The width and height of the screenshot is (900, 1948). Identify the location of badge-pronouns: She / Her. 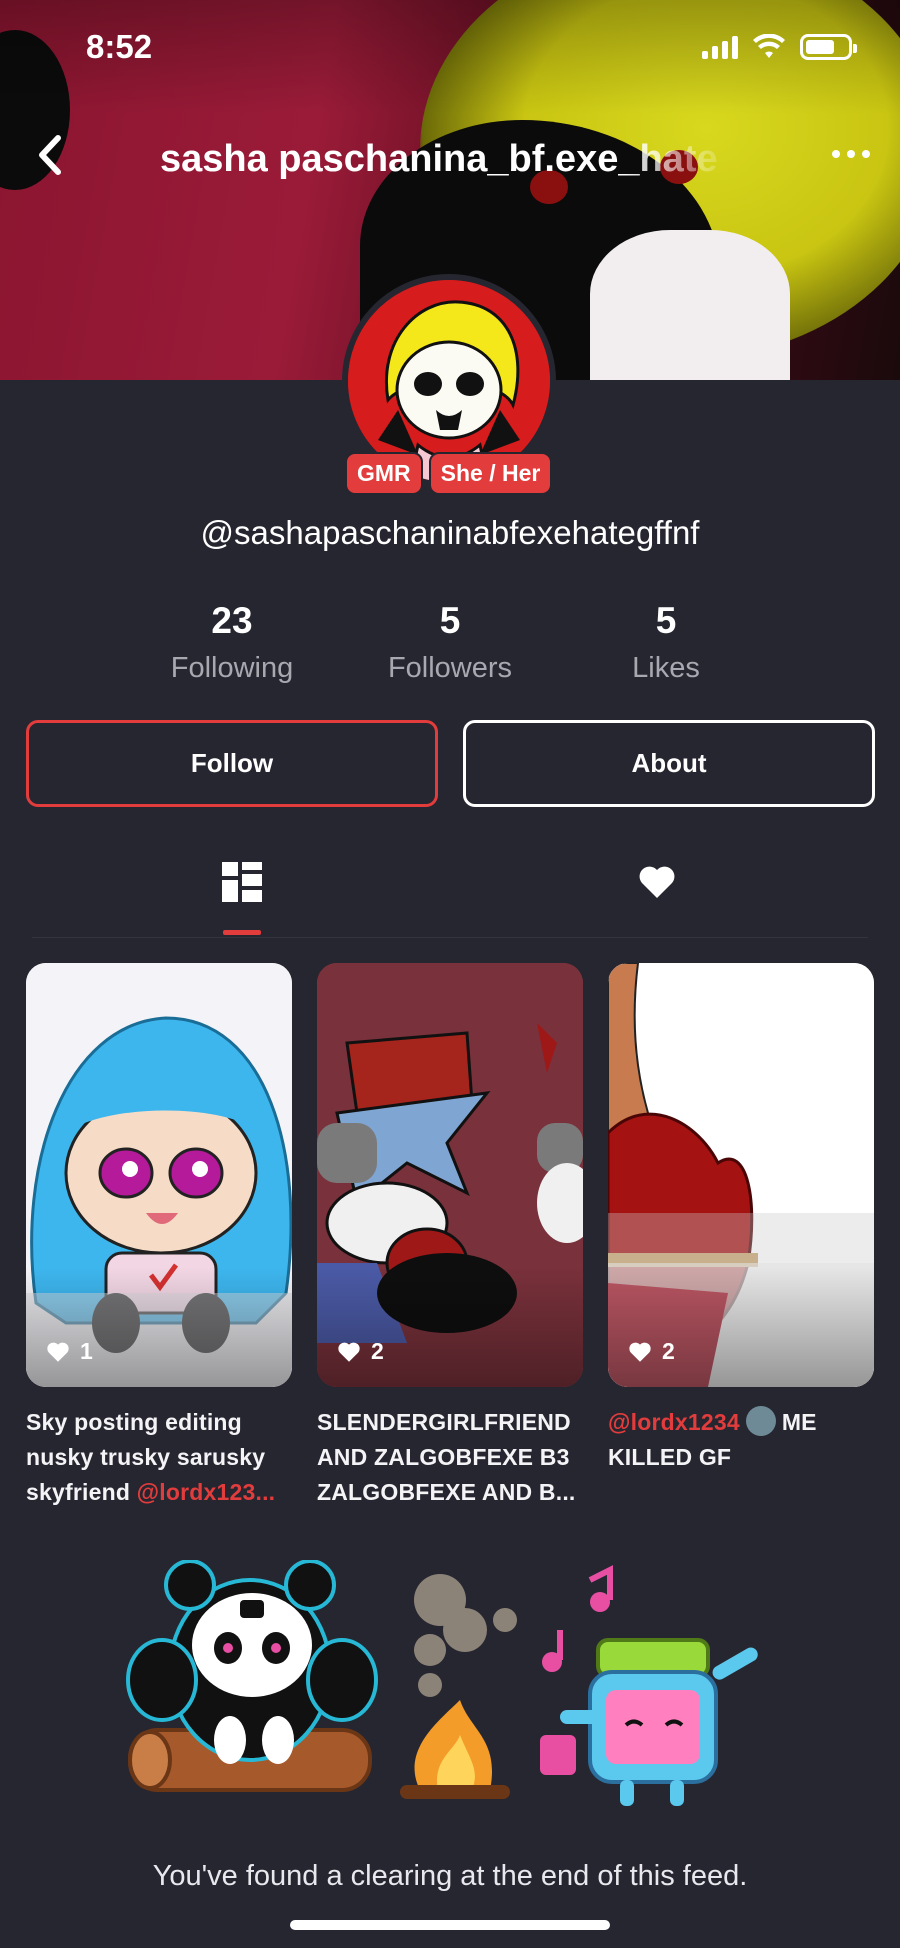
(490, 473).